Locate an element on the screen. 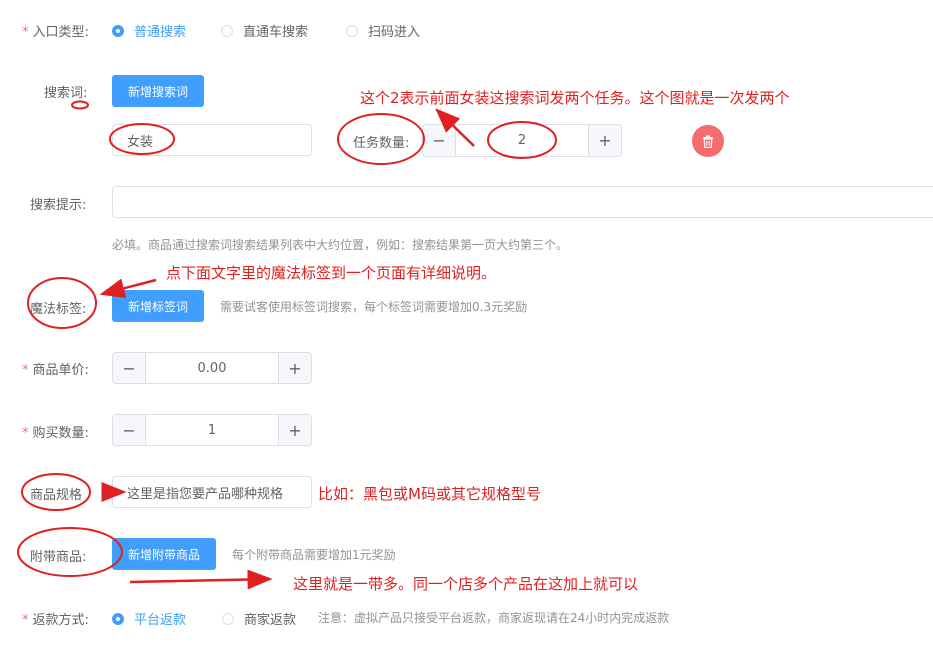  attached-hint: 每个附带商品需要增加1元奖励 is located at coordinates (314, 555).